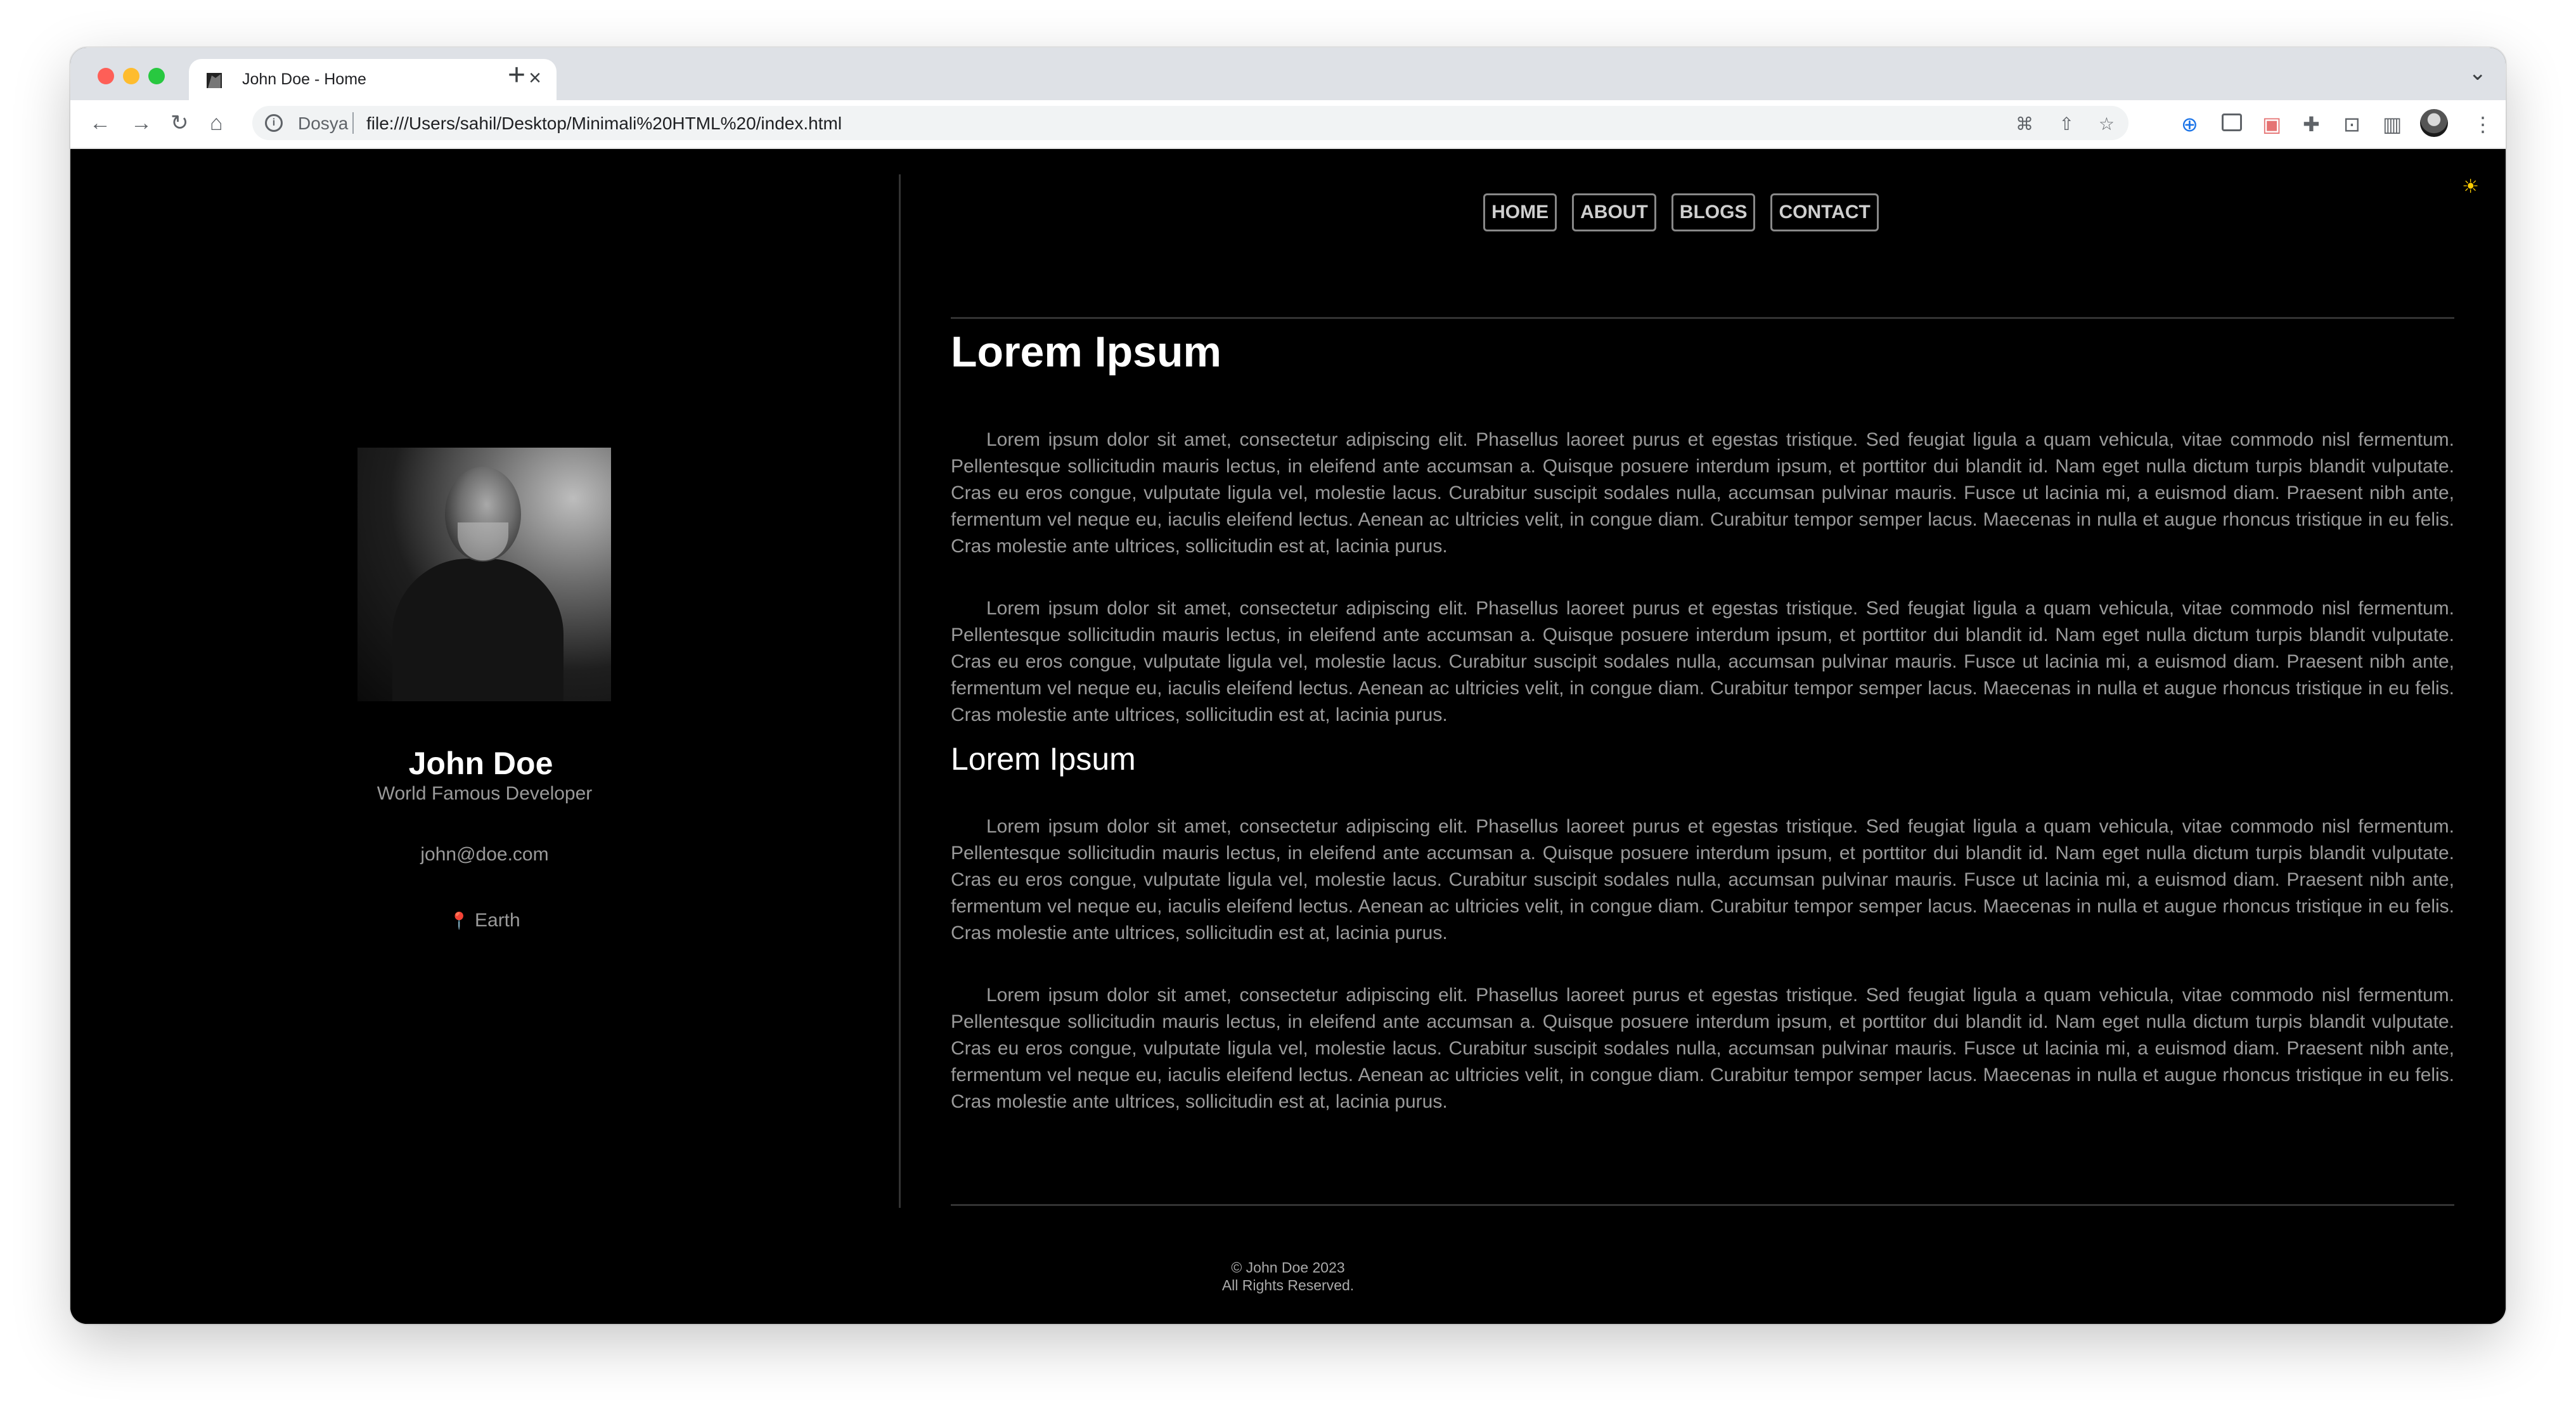 The width and height of the screenshot is (2576, 1419). Describe the element at coordinates (485, 794) in the screenshot. I see `profile-title: World Famous Developer` at that location.